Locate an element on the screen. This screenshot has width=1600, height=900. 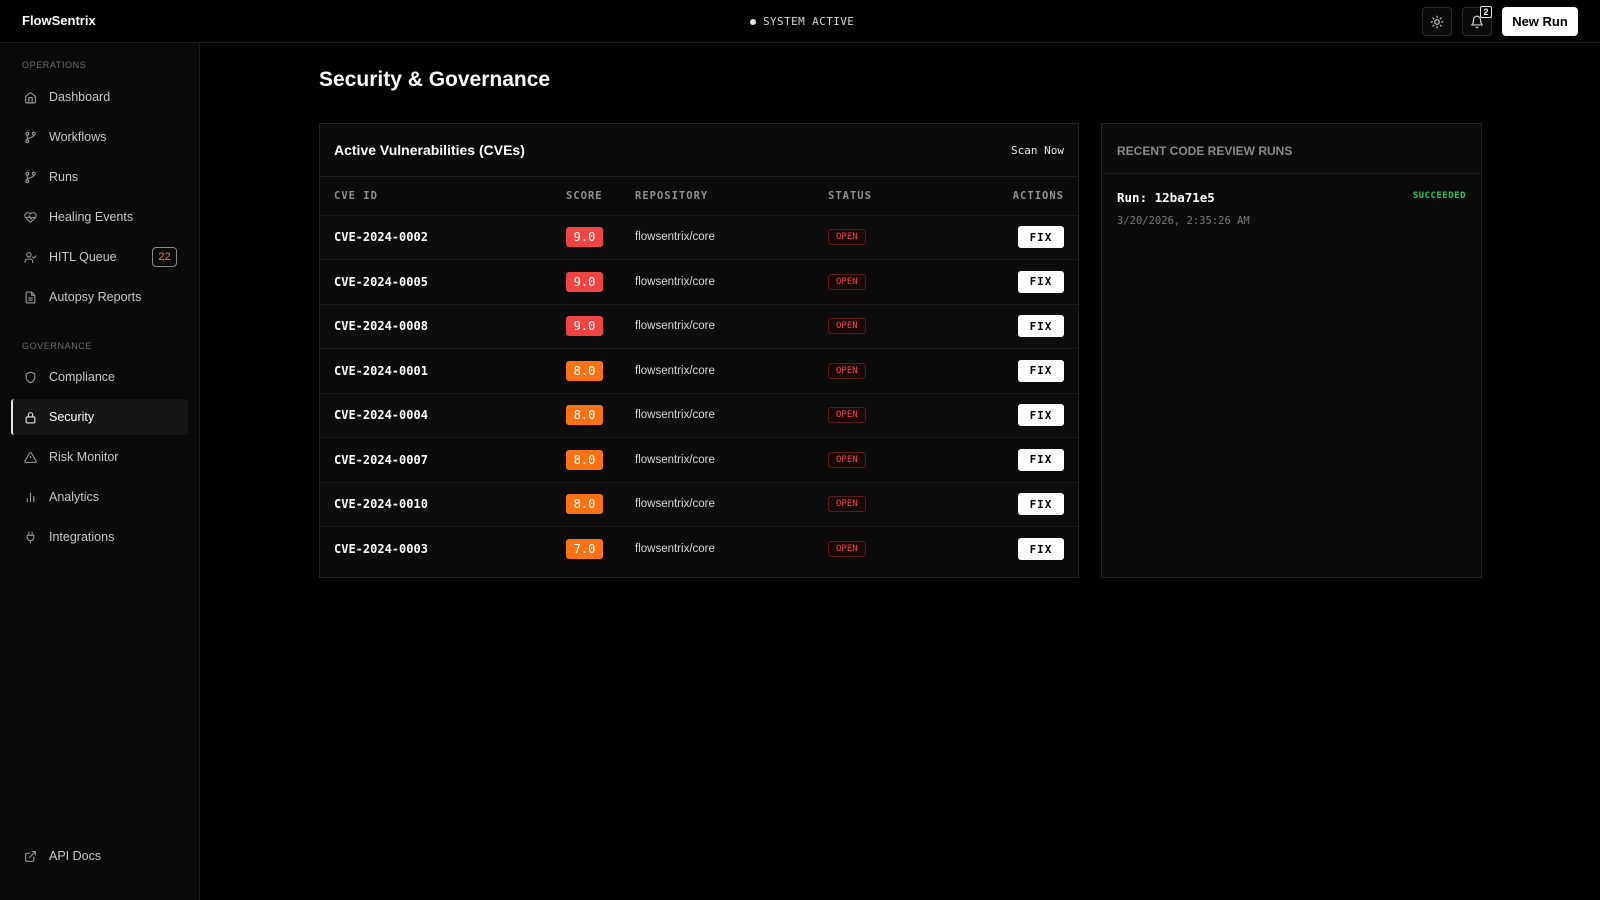
brand-logo: FlowSentrix is located at coordinates (59, 20).